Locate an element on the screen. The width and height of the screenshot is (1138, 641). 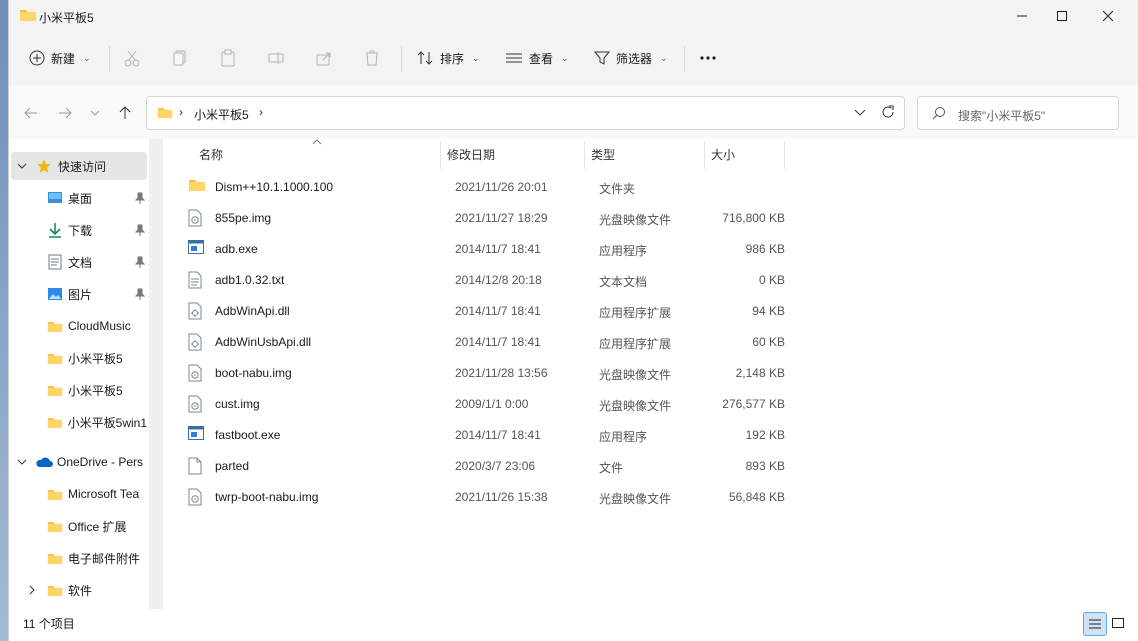
sidebar-item-email-attachments: 电子邮件附件 is located at coordinates (79, 558).